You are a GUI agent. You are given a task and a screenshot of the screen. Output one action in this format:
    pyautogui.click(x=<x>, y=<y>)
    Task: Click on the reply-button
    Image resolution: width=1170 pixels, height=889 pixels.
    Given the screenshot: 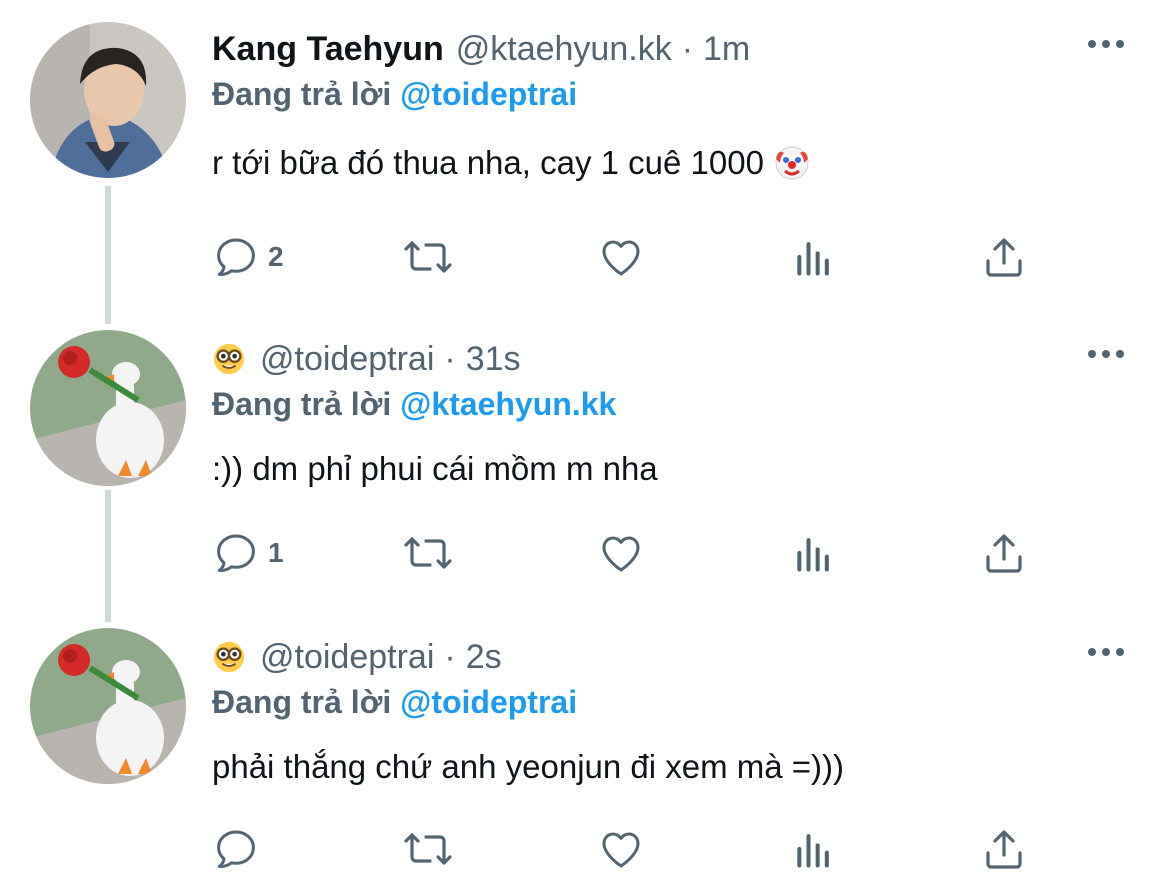 What is the action you would take?
    pyautogui.click(x=240, y=849)
    